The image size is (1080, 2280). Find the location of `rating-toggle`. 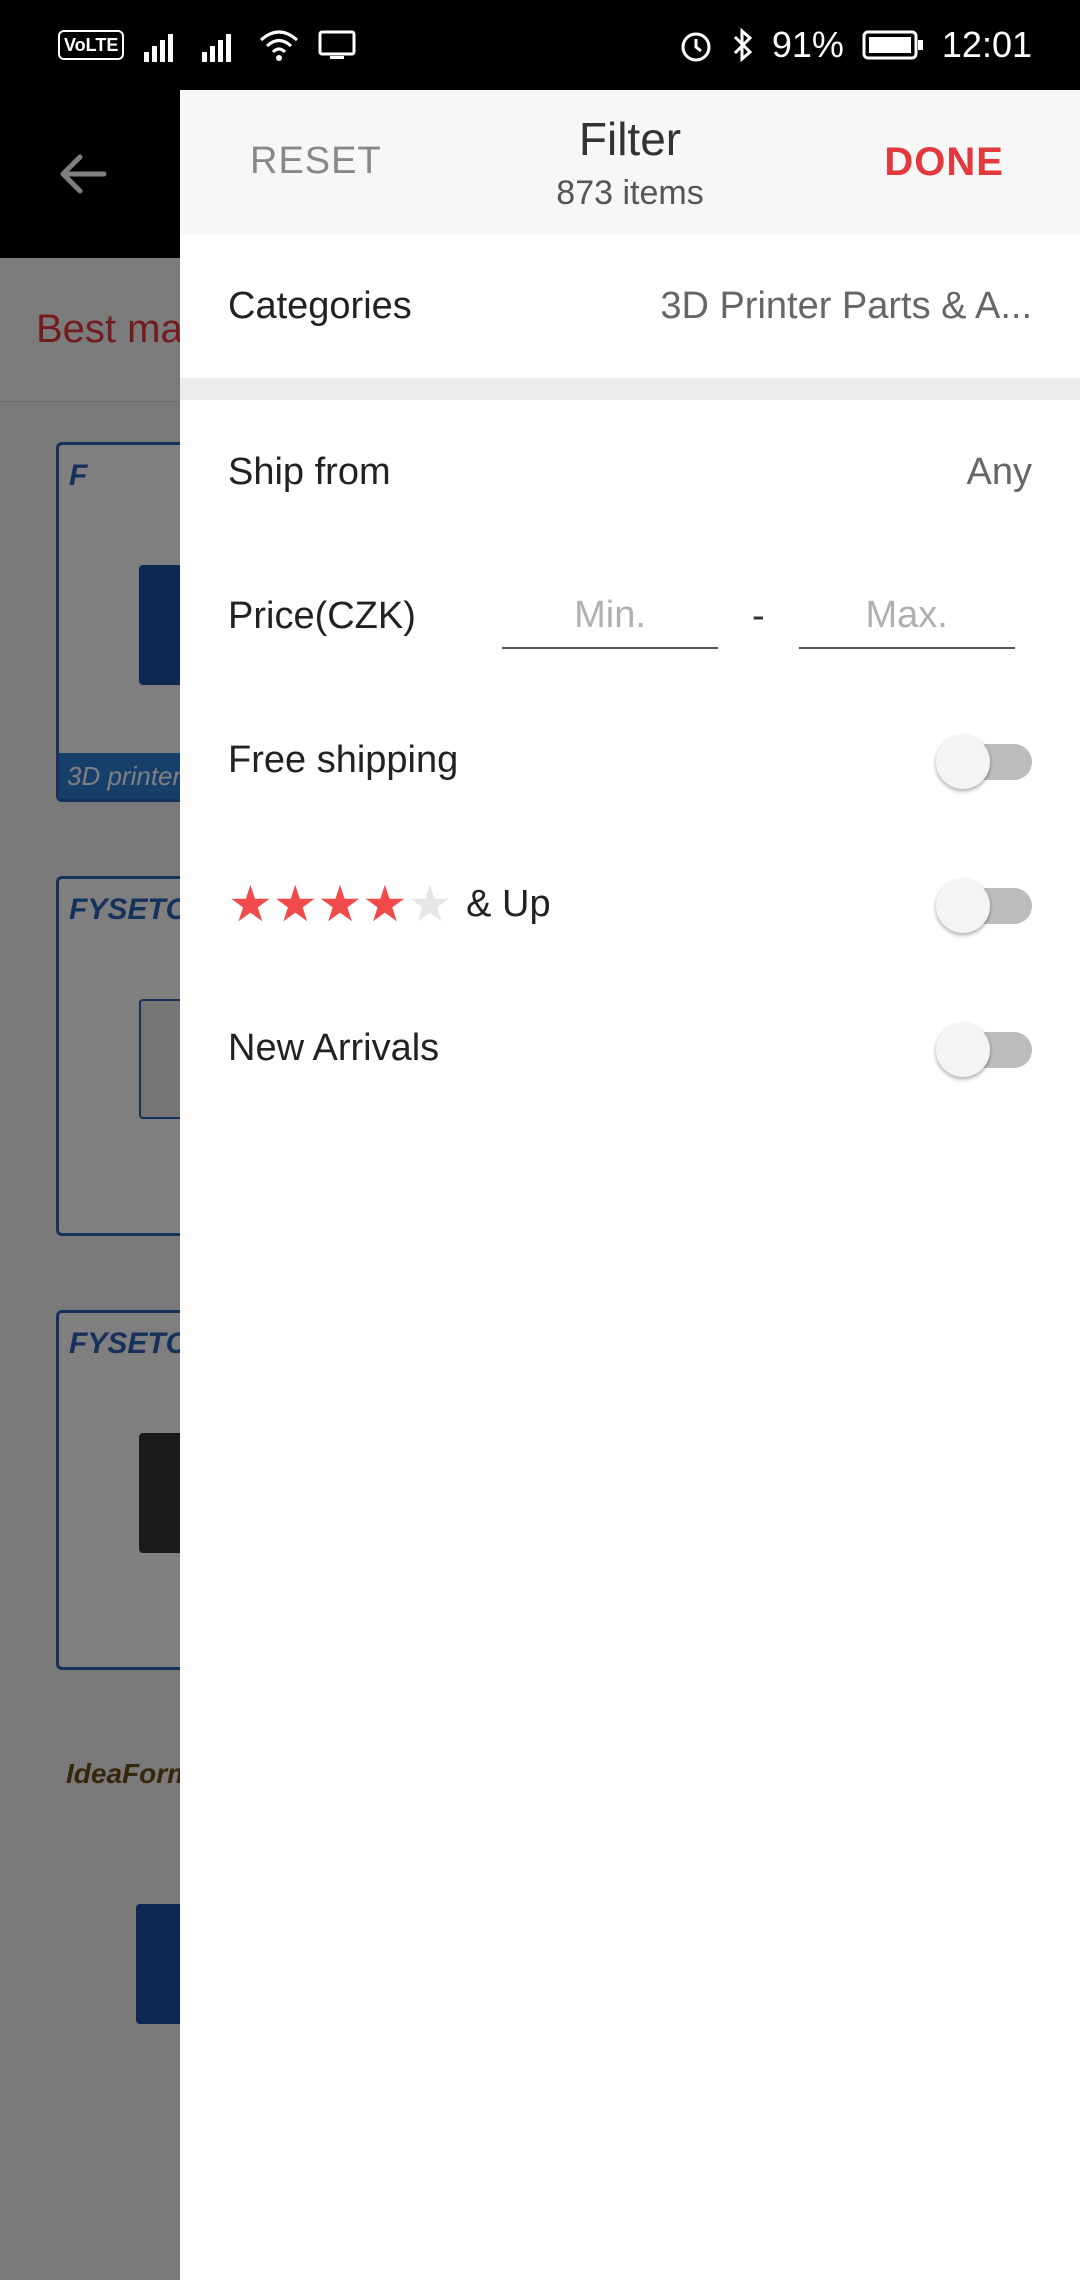

rating-toggle is located at coordinates (984, 906).